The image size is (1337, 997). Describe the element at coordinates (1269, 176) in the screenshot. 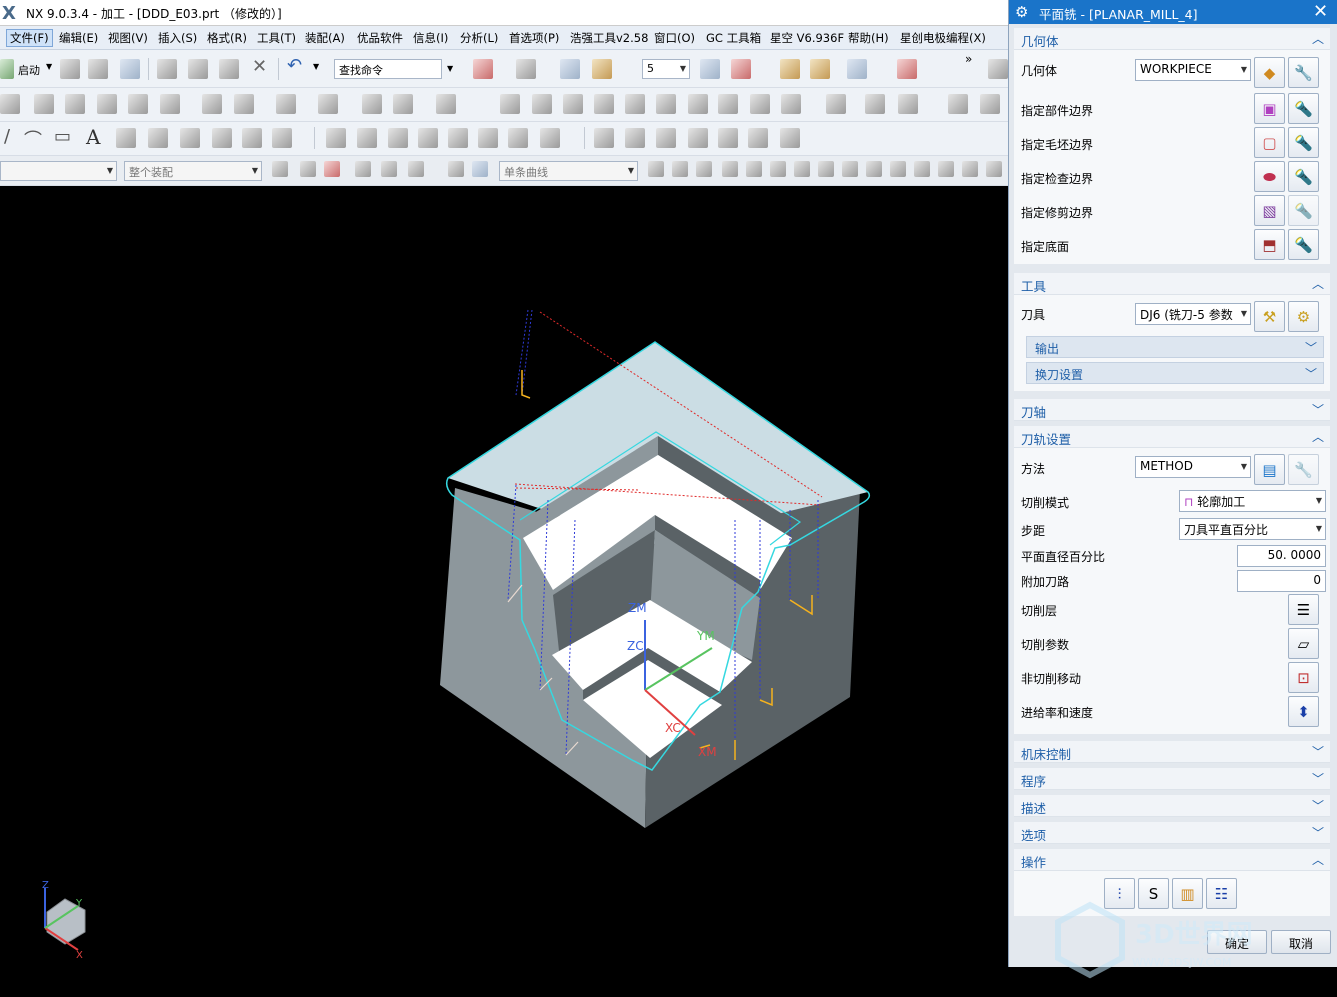

I see `check-boundary-button: ⬬` at that location.